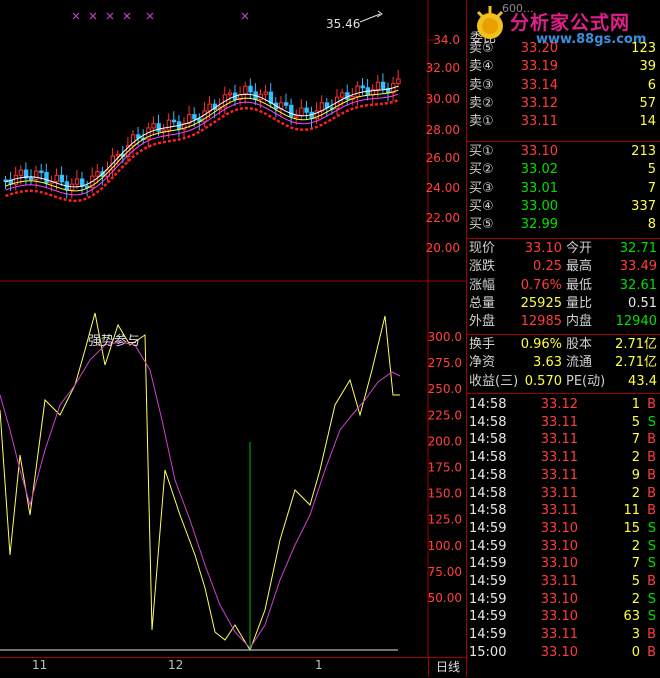  I want to click on bid-price: 33.10, so click(539, 151).